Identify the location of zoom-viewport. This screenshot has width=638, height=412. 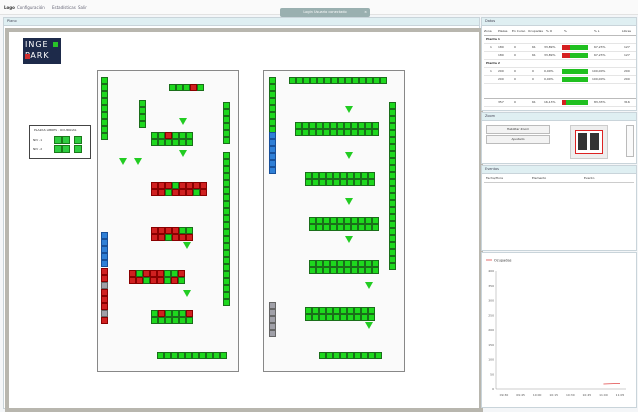
(589, 142).